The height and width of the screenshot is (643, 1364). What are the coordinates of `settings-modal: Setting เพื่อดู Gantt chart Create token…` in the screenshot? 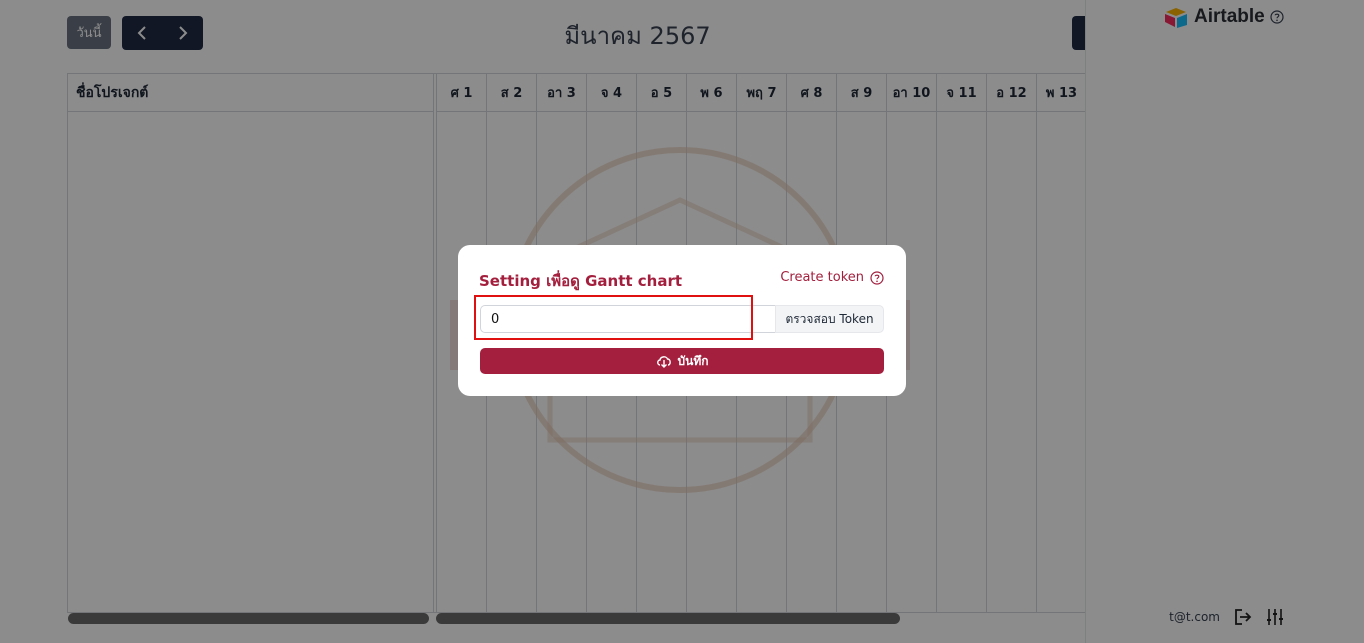 It's located at (682, 320).